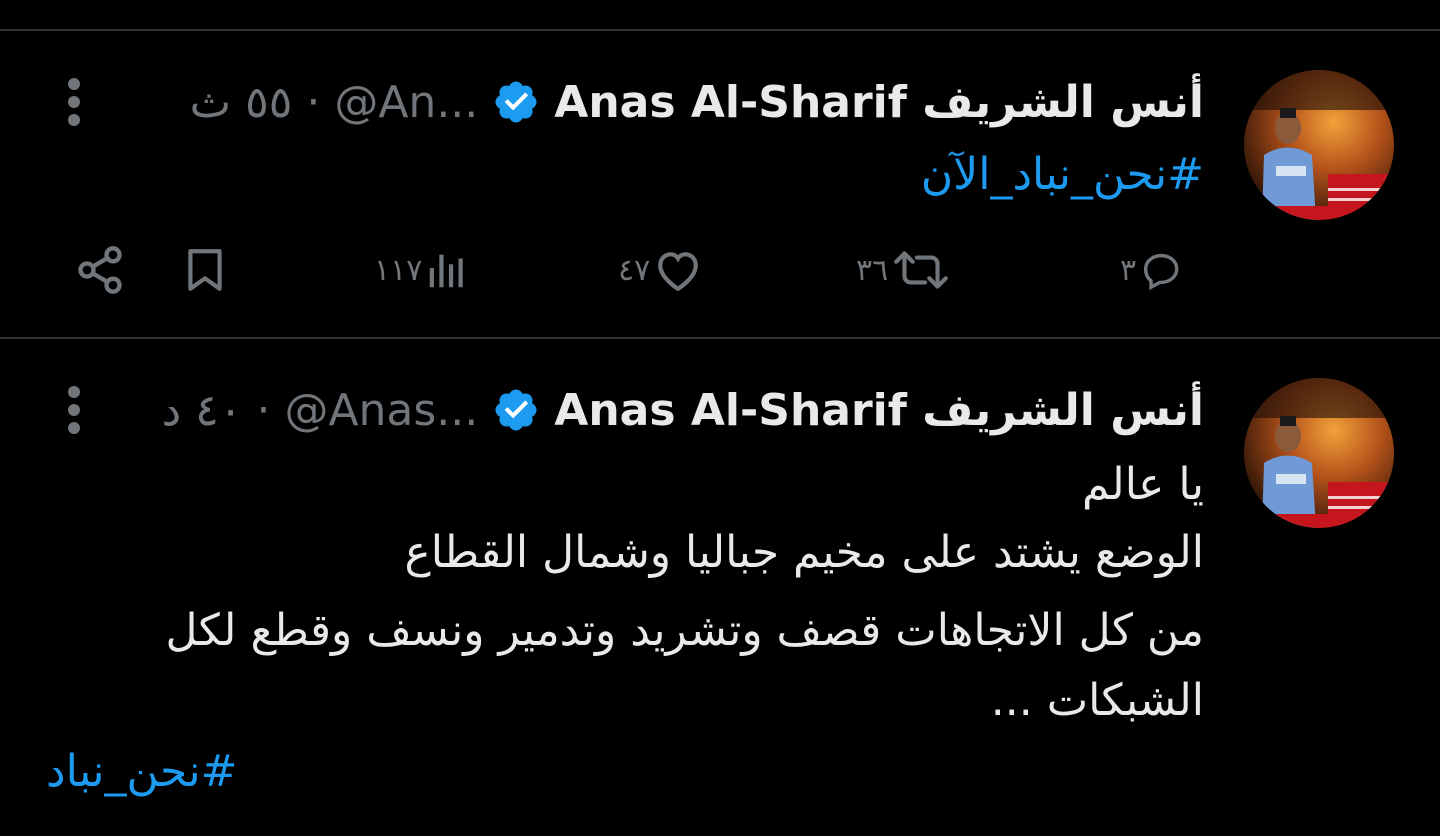  What do you see at coordinates (1128, 270) in the screenshot?
I see `reply-count: ٣` at bounding box center [1128, 270].